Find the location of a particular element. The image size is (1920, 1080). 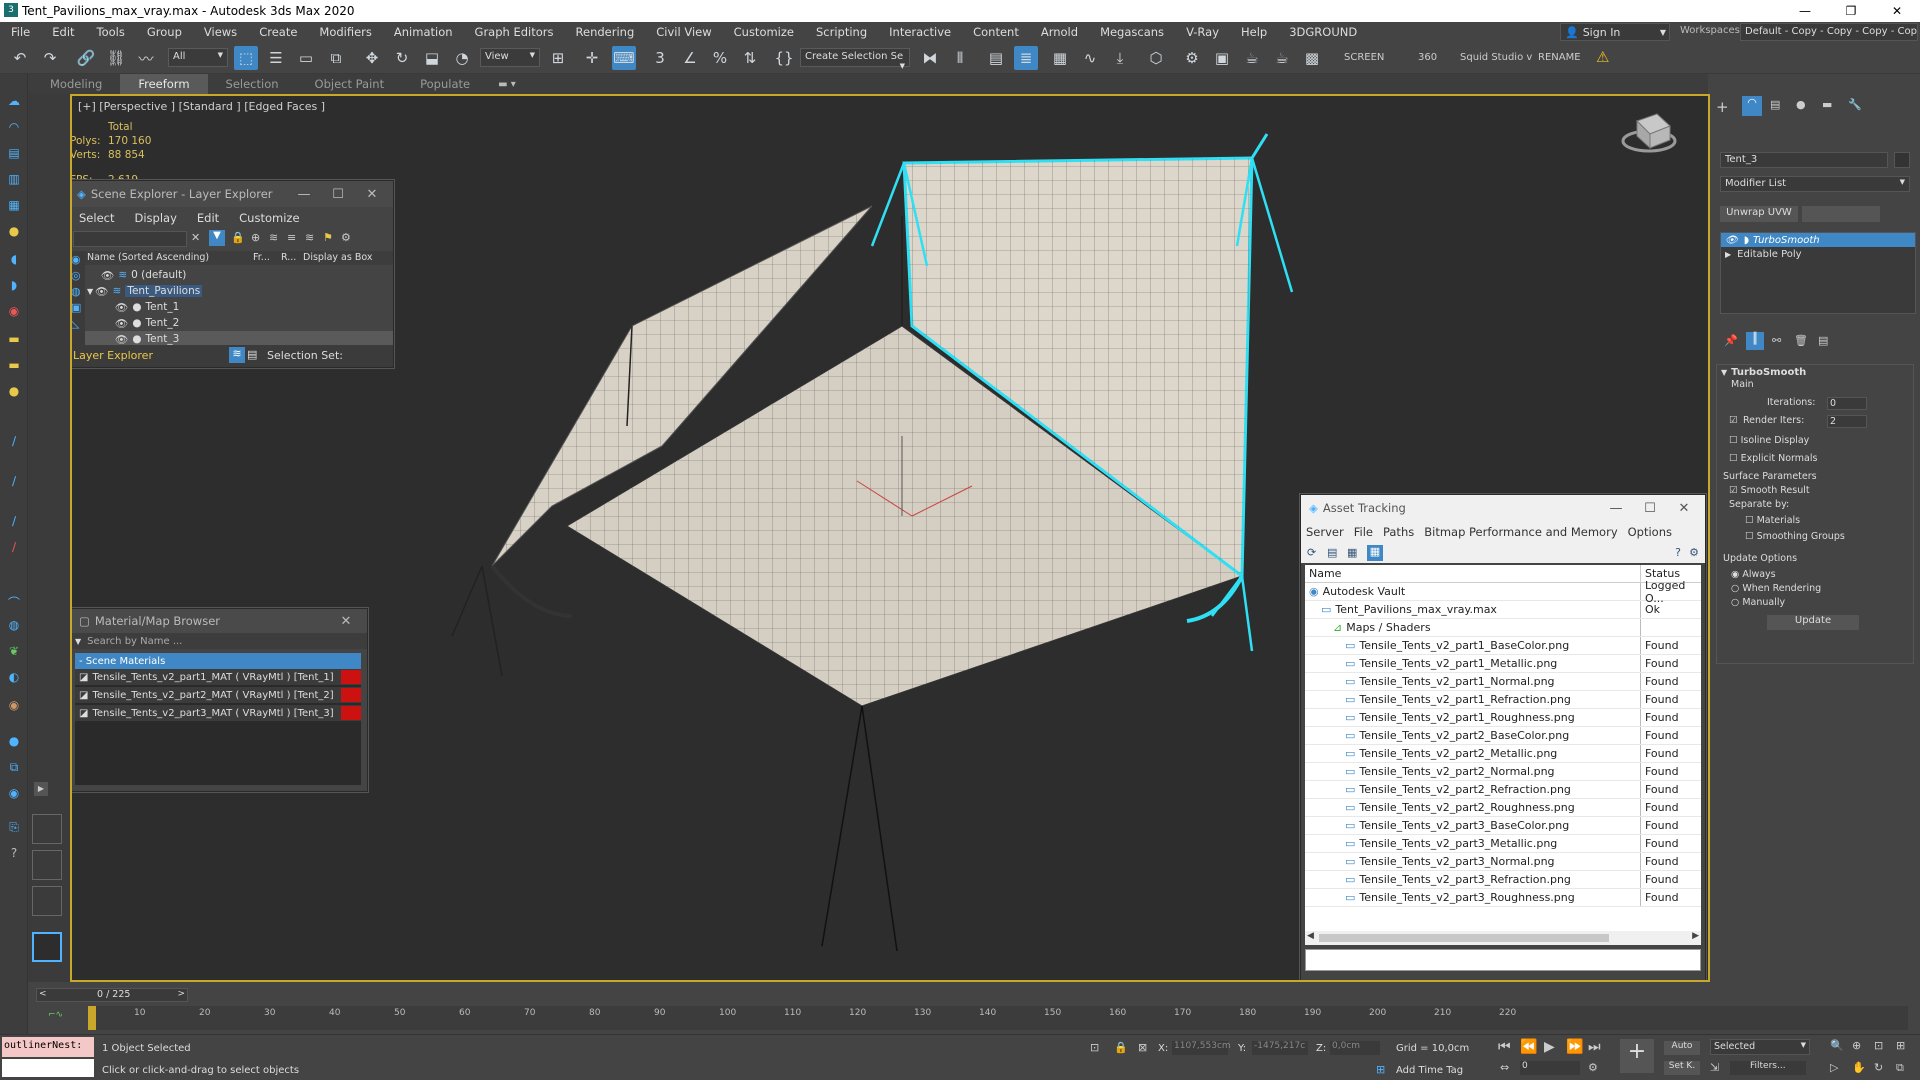

make-unique-icon: ⚯ is located at coordinates (1776, 340).